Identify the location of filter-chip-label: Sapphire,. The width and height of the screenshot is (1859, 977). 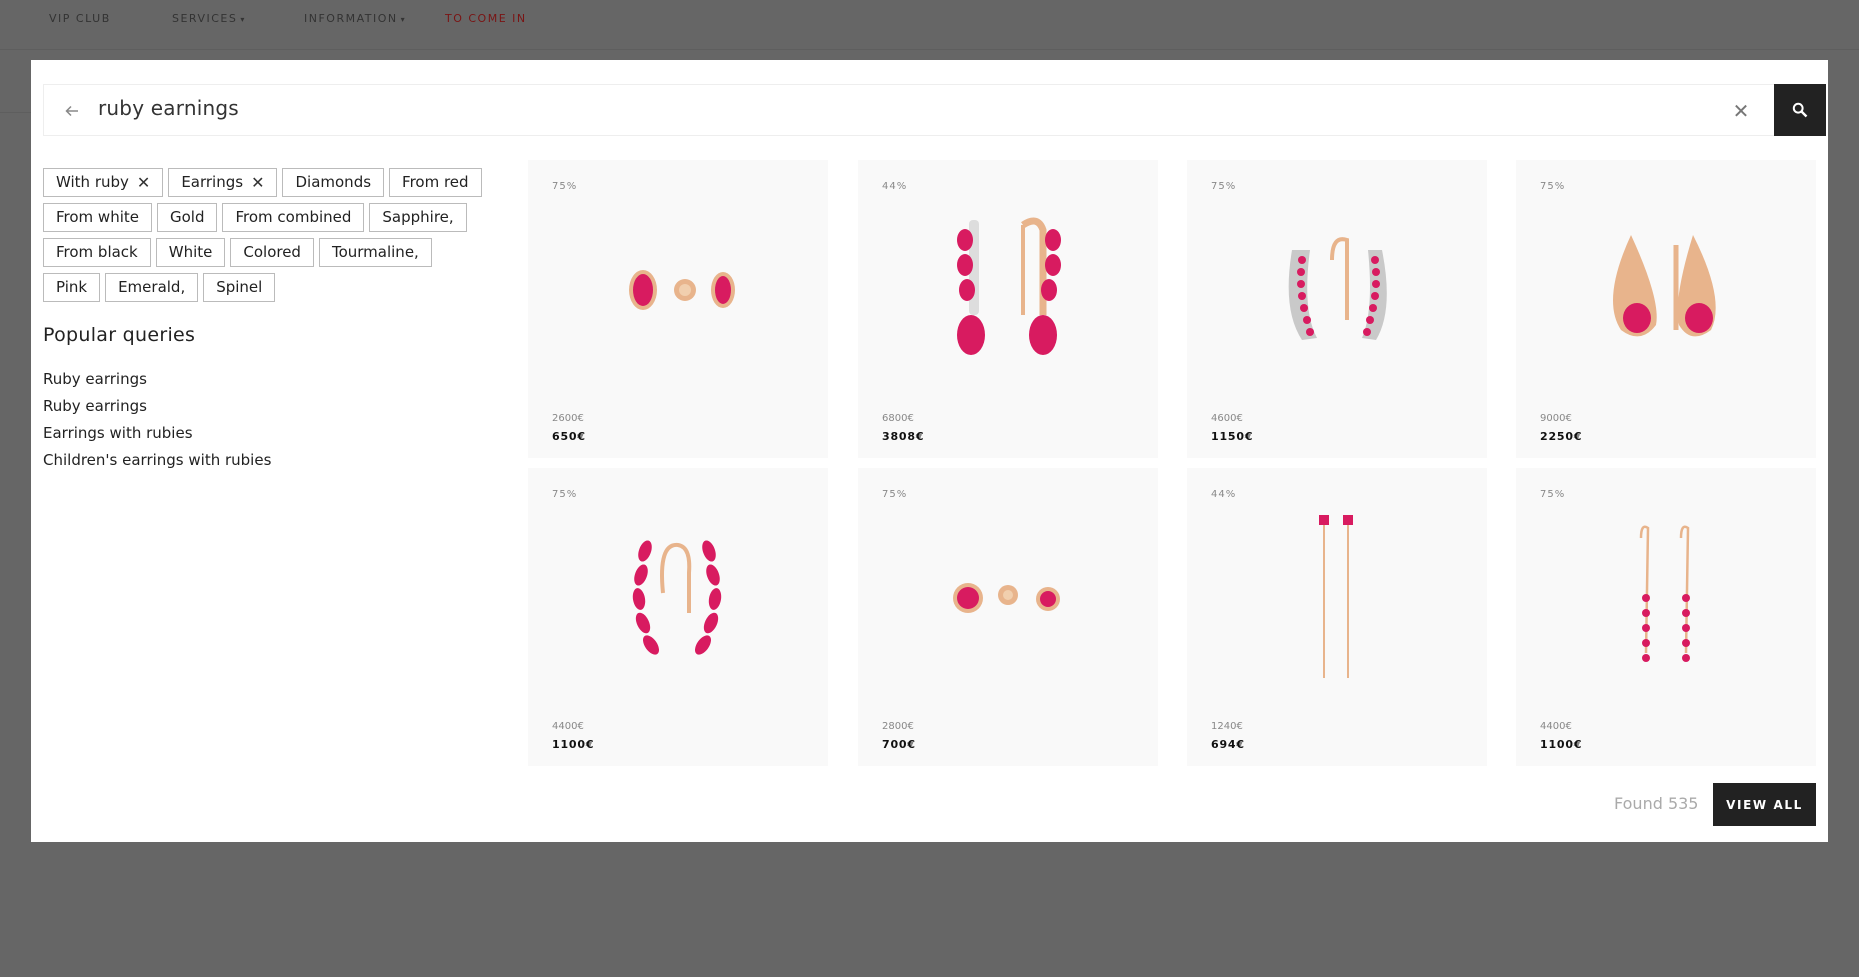
(418, 217).